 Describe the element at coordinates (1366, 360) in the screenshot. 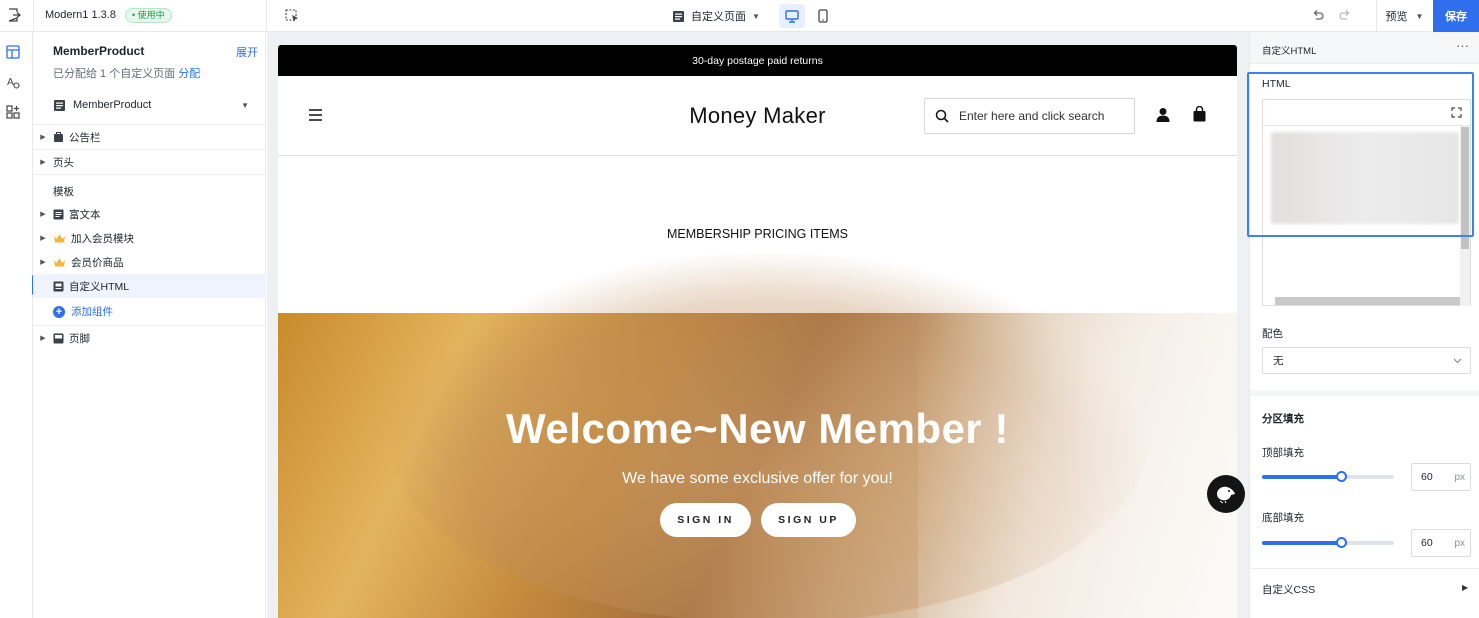

I see `color-scheme-select: 无` at that location.